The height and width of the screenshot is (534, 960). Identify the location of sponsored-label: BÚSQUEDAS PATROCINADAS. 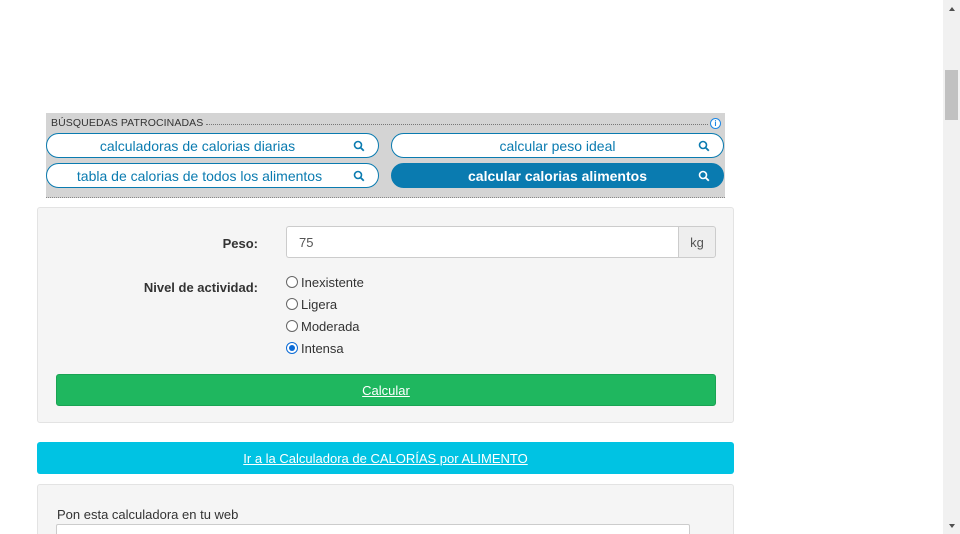
(129, 123).